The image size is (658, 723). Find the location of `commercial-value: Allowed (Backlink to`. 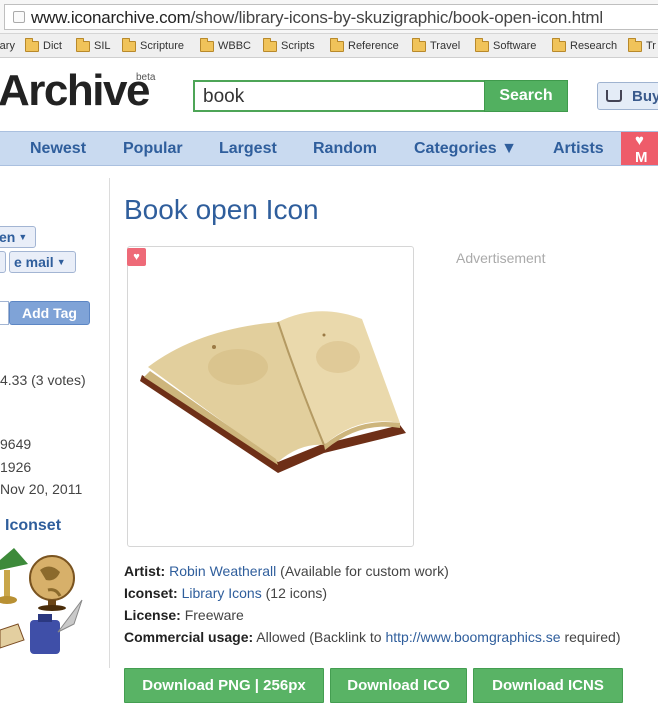

commercial-value: Allowed (Backlink to is located at coordinates (319, 637).